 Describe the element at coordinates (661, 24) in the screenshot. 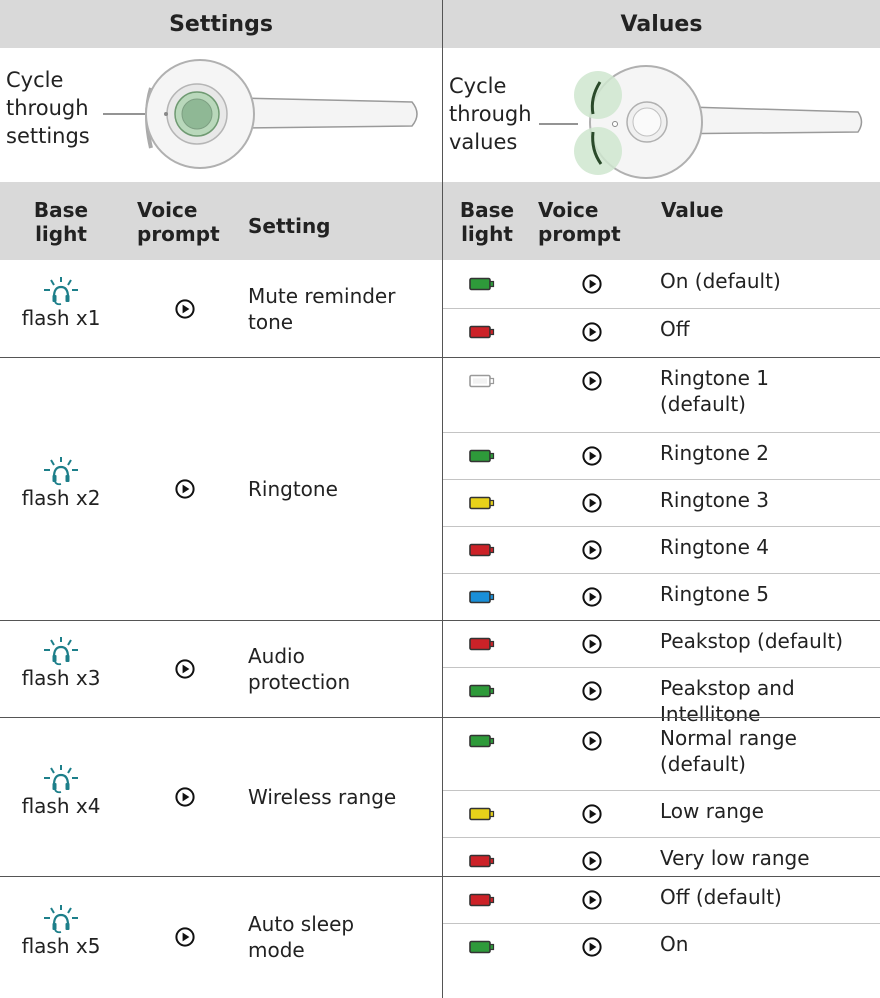

I see `values-header-label: Values` at that location.